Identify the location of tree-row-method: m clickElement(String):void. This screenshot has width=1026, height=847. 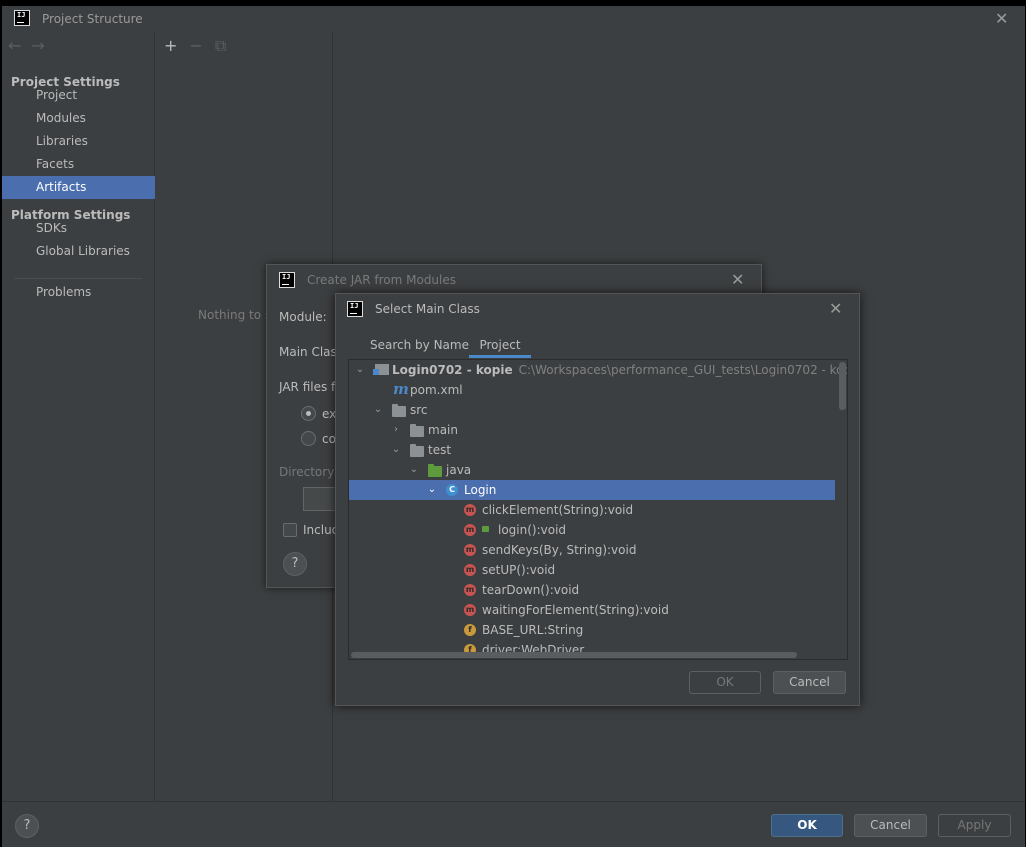
(592, 510).